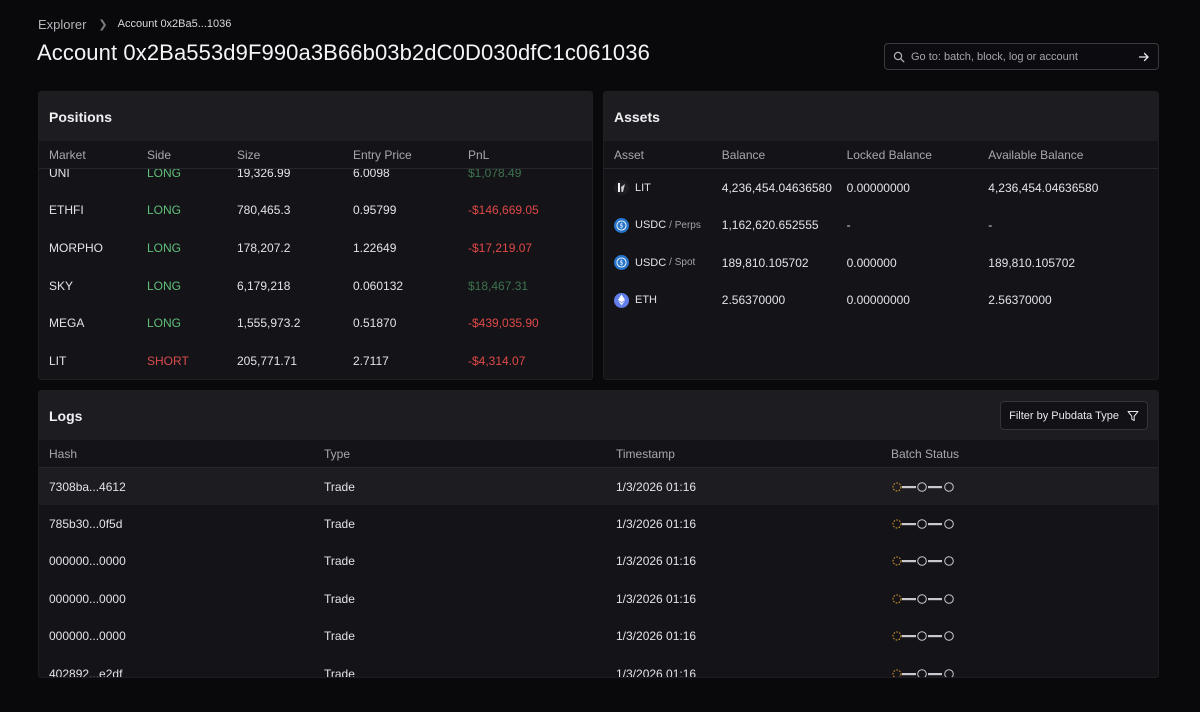 The height and width of the screenshot is (712, 1200). What do you see at coordinates (621, 188) in the screenshot?
I see `lit-logo-icon` at bounding box center [621, 188].